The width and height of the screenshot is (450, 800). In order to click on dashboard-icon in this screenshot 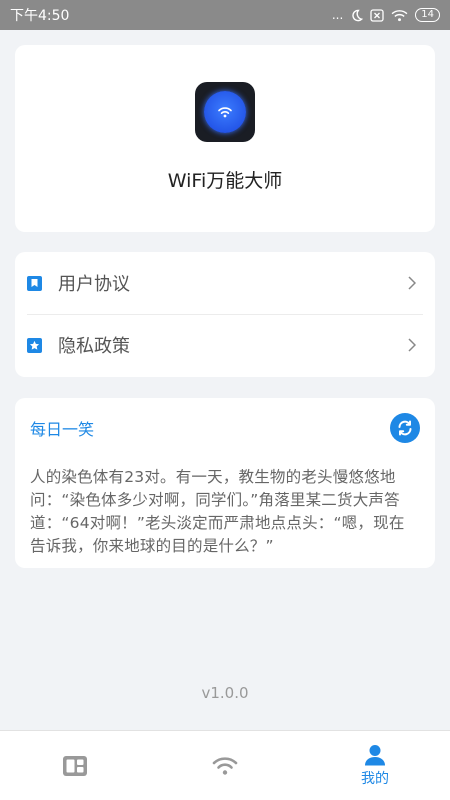, I will do `click(75, 765)`.